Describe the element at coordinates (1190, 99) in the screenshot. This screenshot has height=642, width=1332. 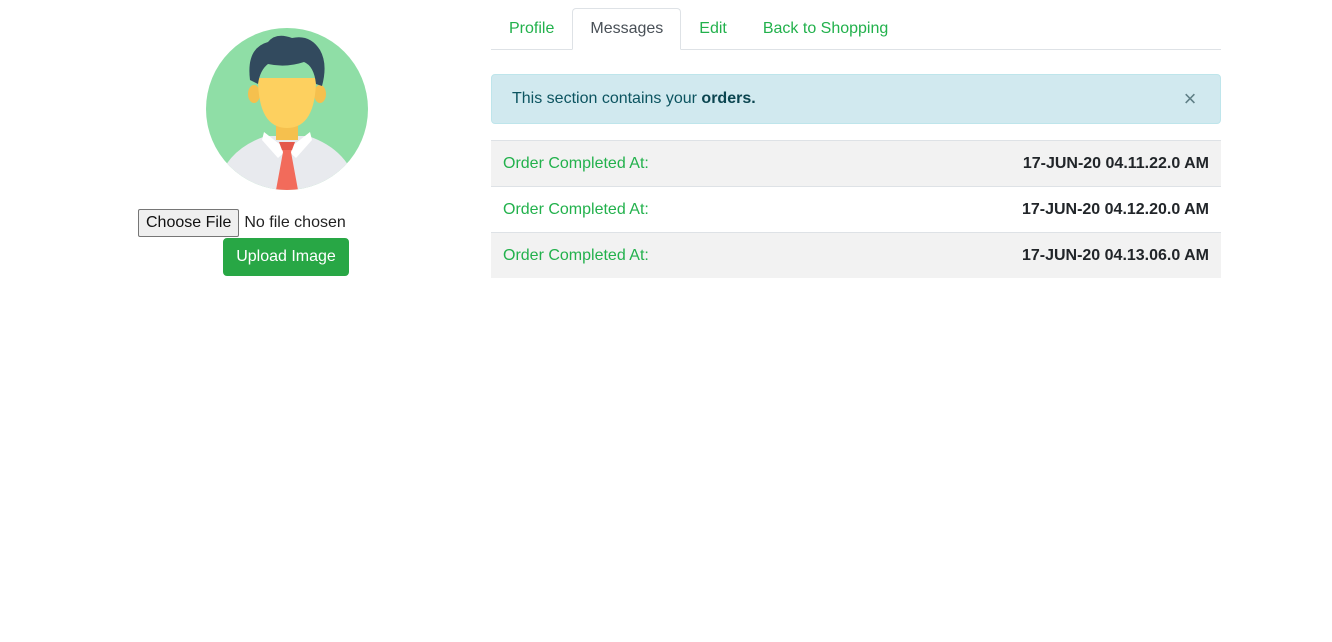
I see `close-icon: ×` at that location.